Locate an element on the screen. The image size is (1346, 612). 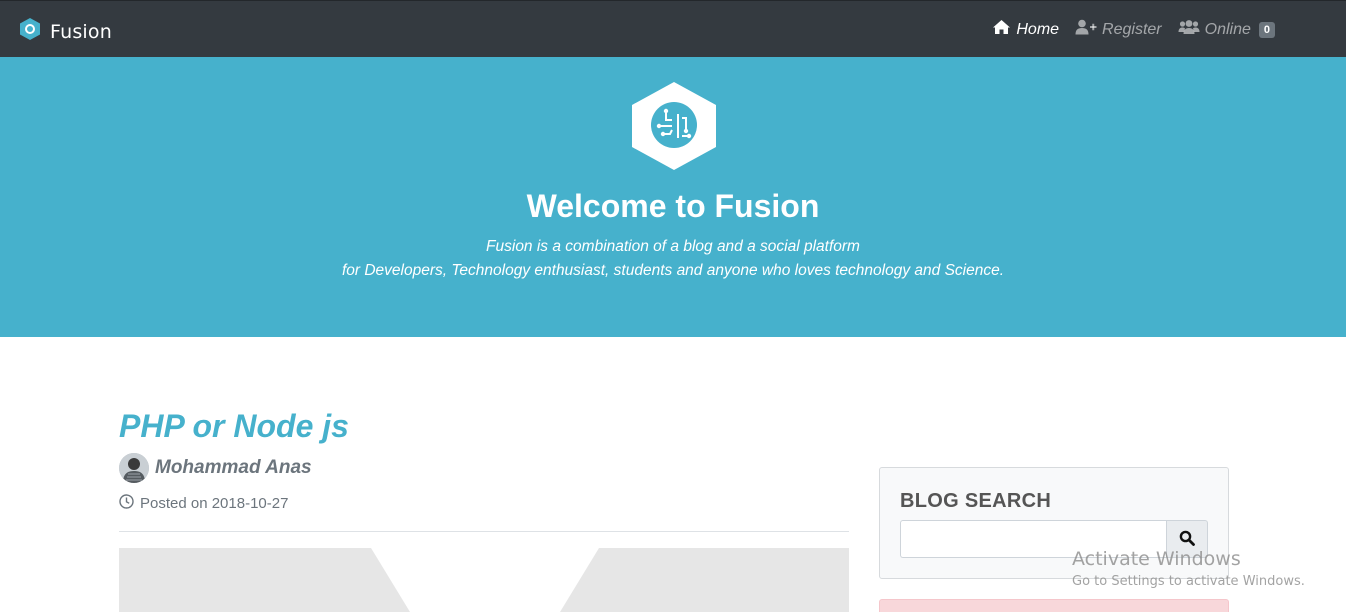
search-icon is located at coordinates (1187, 539).